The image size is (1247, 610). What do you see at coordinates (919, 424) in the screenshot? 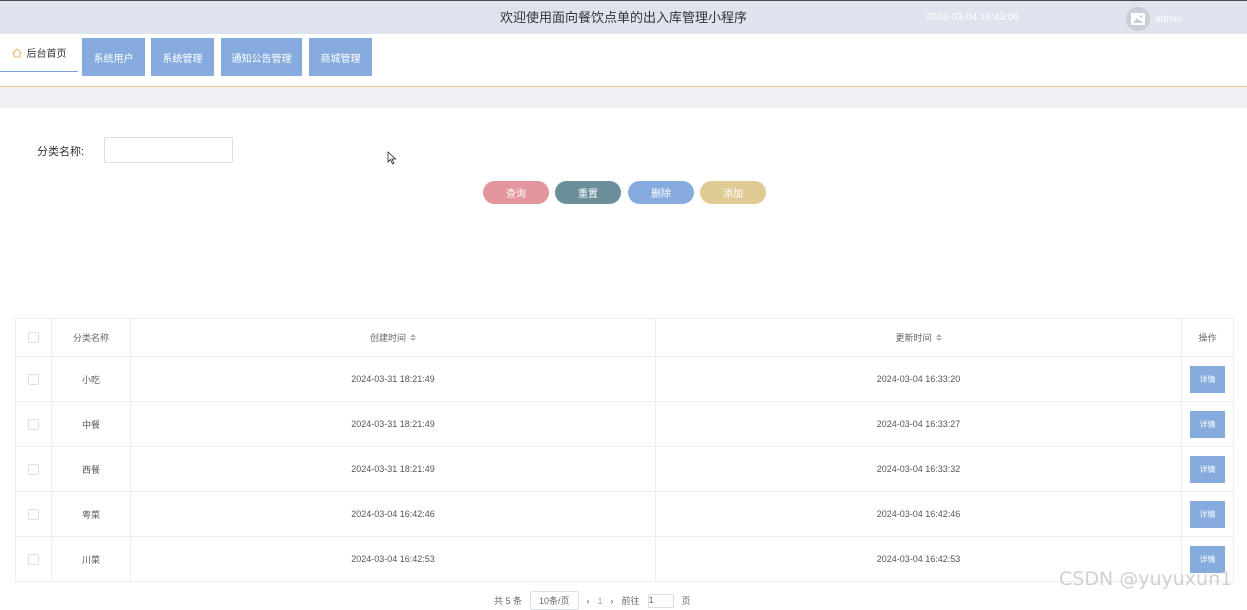
I see `cell-updated: 2024-03-04 16:33:27` at bounding box center [919, 424].